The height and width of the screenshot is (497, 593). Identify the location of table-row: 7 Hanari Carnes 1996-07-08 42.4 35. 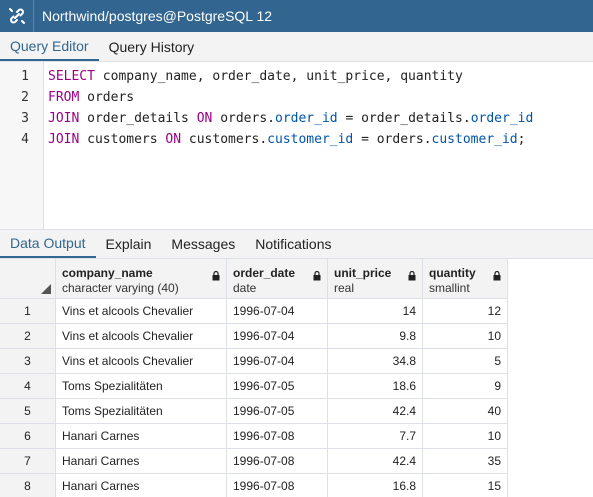
(296, 461).